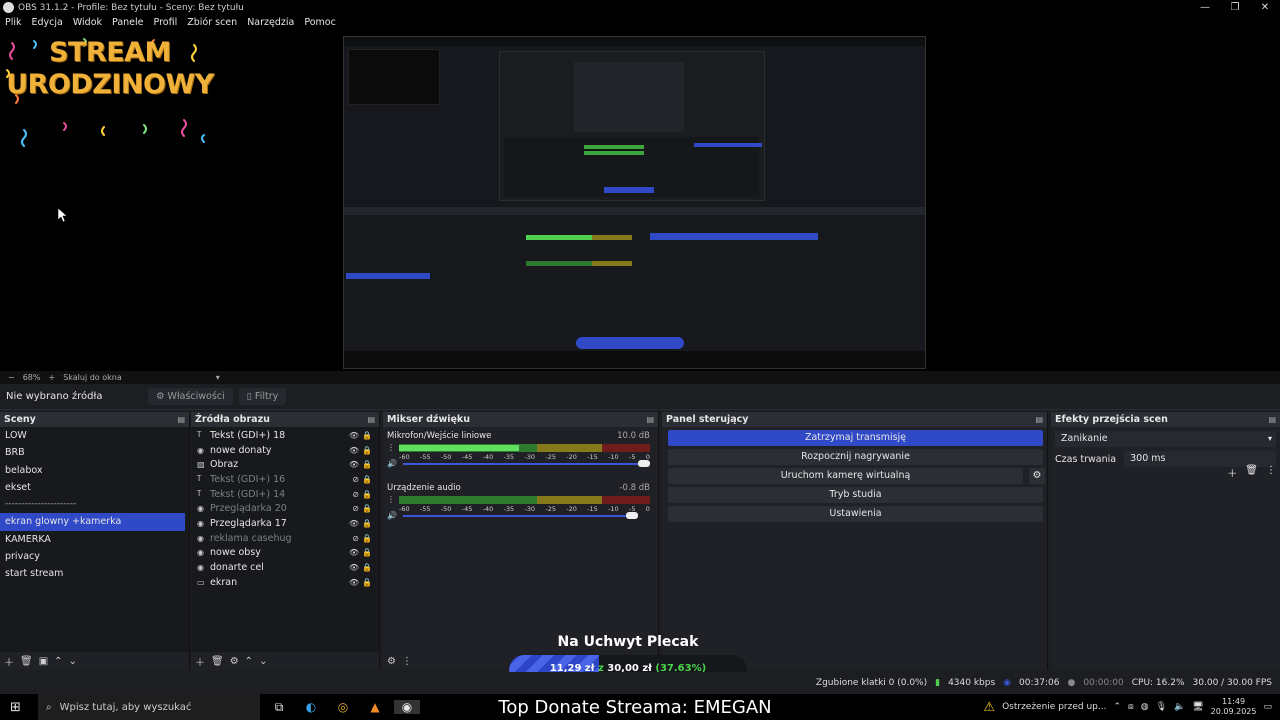  What do you see at coordinates (407, 661) in the screenshot?
I see `mixer-menu-icon: ⋮` at bounding box center [407, 661].